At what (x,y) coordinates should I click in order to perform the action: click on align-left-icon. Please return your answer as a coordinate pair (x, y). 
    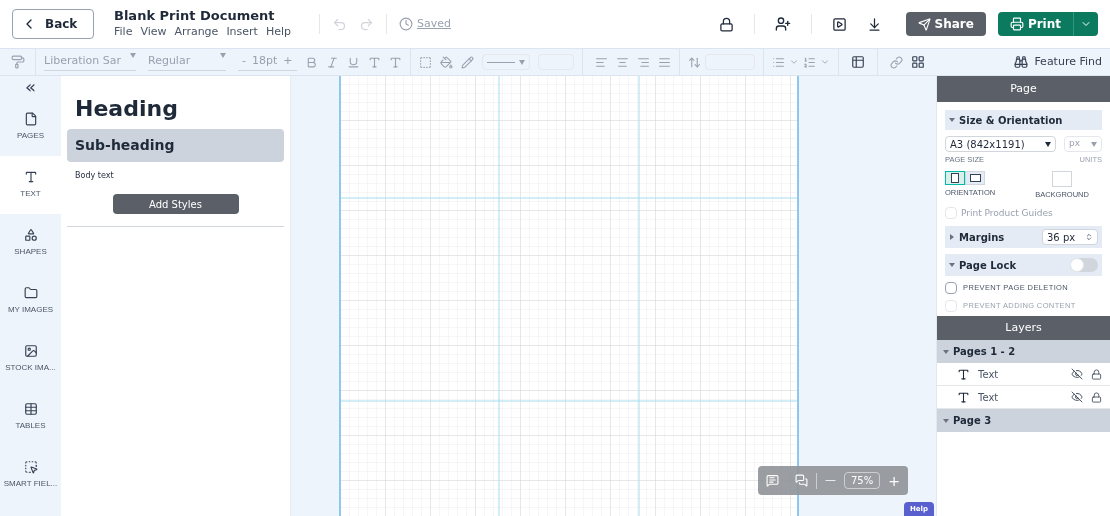
    Looking at the image, I should click on (601, 62).